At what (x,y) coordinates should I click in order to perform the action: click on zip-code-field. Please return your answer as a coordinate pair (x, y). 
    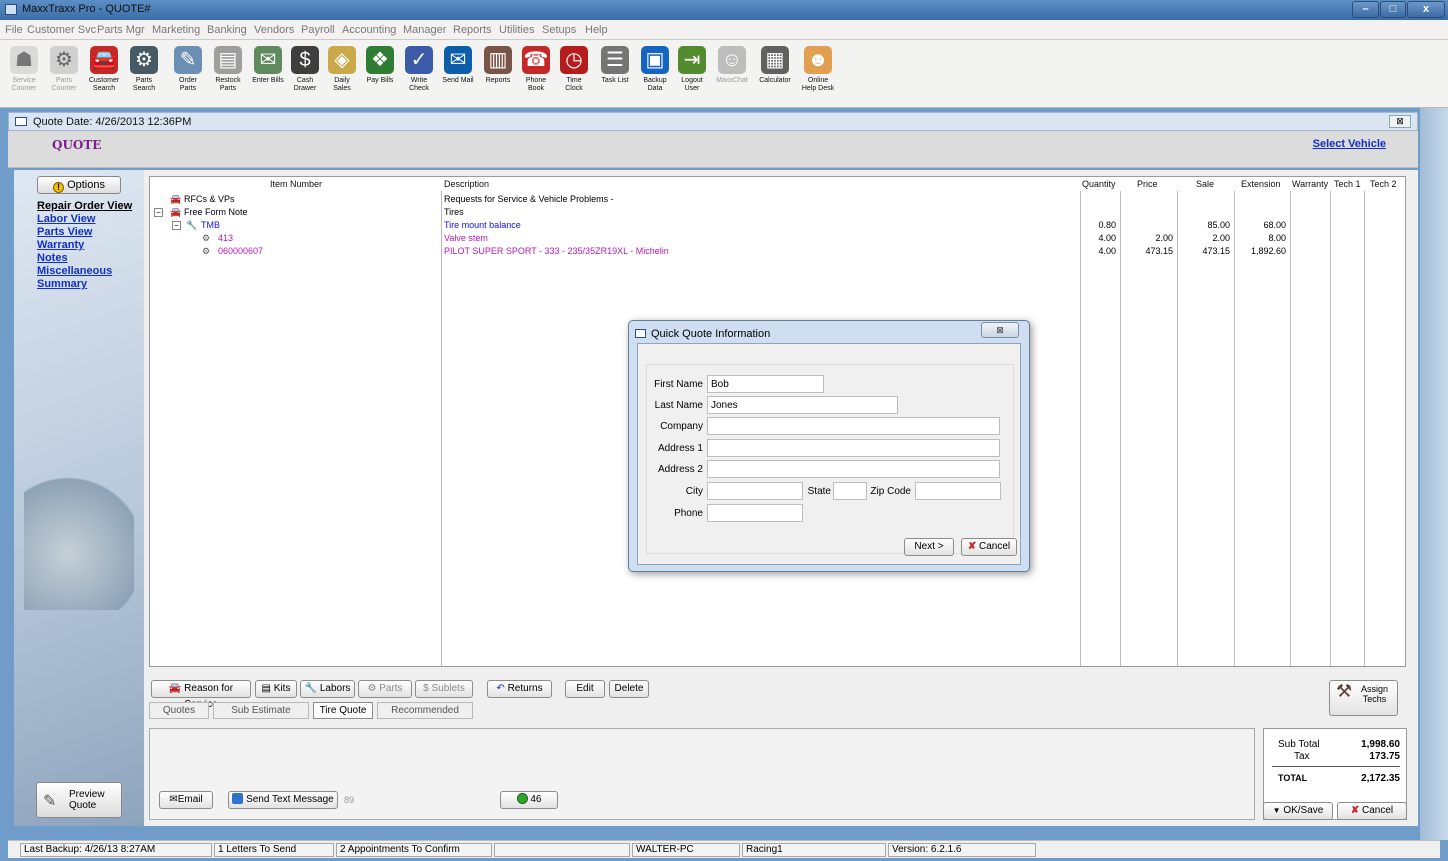
    Looking at the image, I should click on (958, 491).